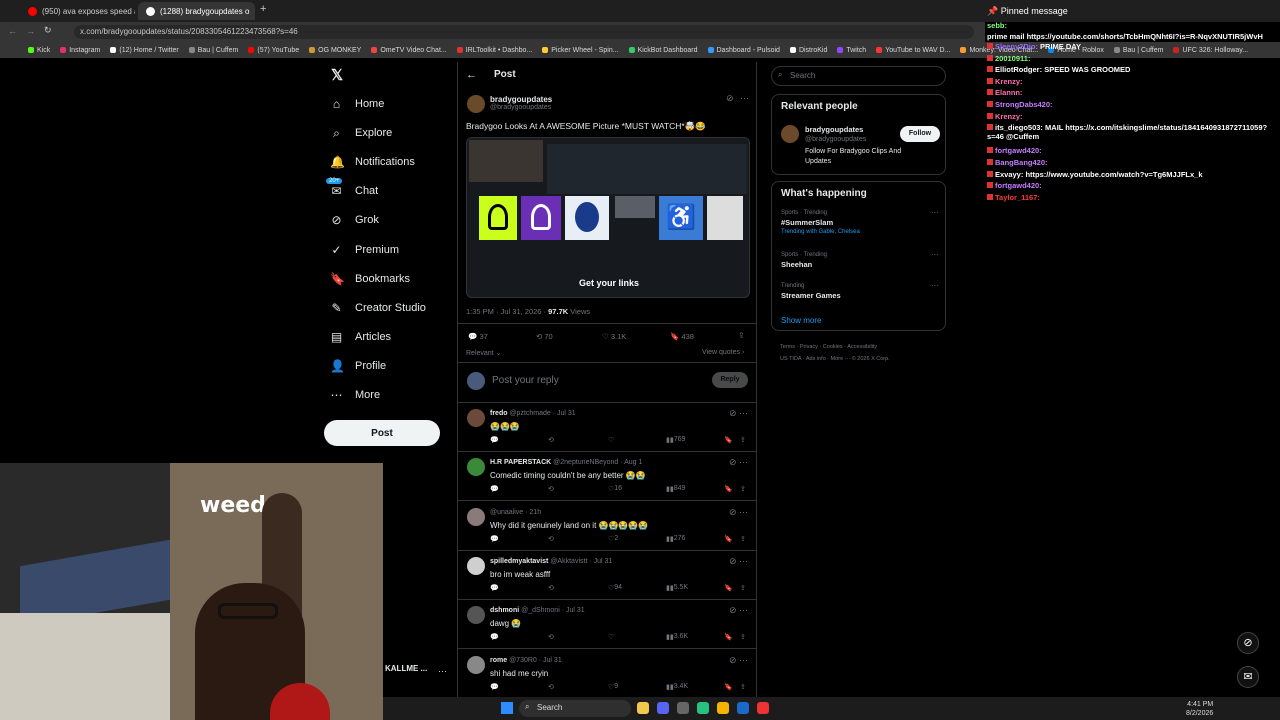 This screenshot has height=720, width=1280. What do you see at coordinates (608, 217) in the screenshot?
I see `post-media: ♿ Get your links` at bounding box center [608, 217].